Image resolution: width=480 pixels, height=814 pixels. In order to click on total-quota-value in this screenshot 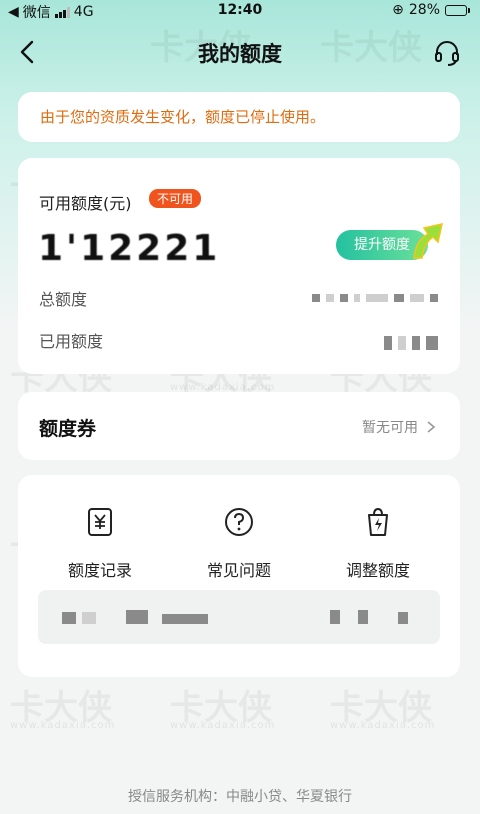, I will do `click(375, 298)`.